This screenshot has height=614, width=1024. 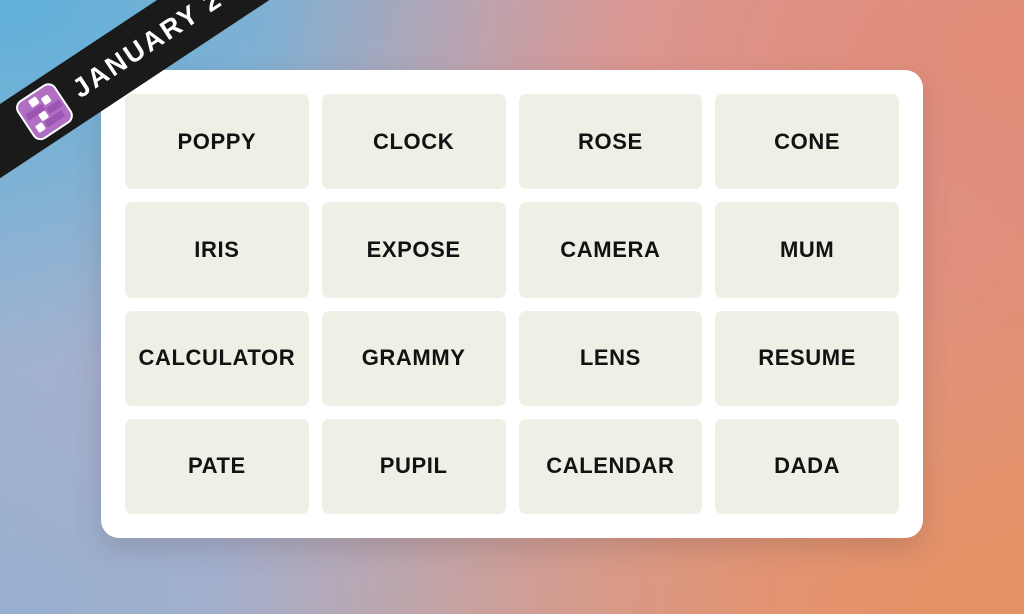 I want to click on word-tile-label: LENS, so click(x=610, y=358).